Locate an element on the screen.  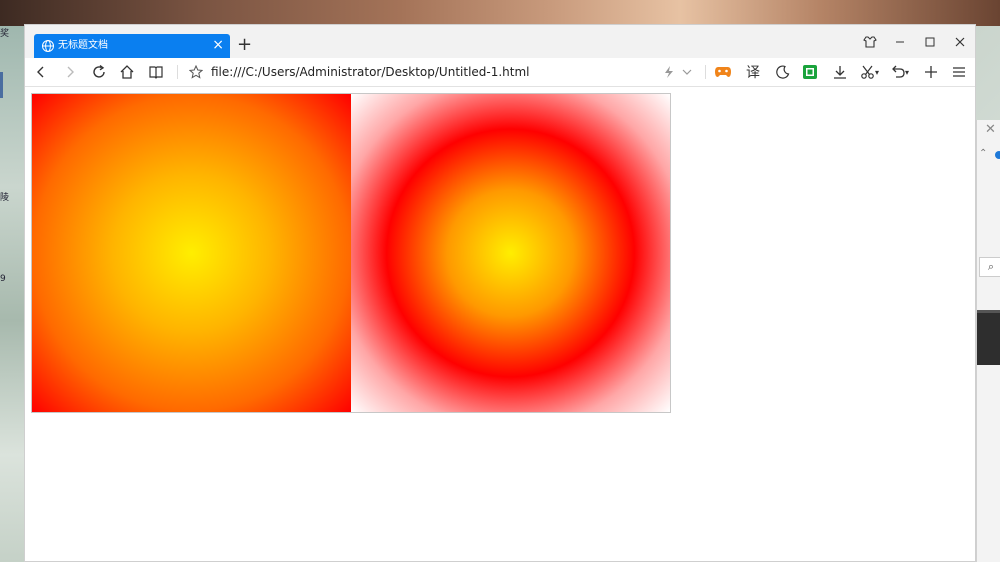
menu-icon is located at coordinates (959, 72).